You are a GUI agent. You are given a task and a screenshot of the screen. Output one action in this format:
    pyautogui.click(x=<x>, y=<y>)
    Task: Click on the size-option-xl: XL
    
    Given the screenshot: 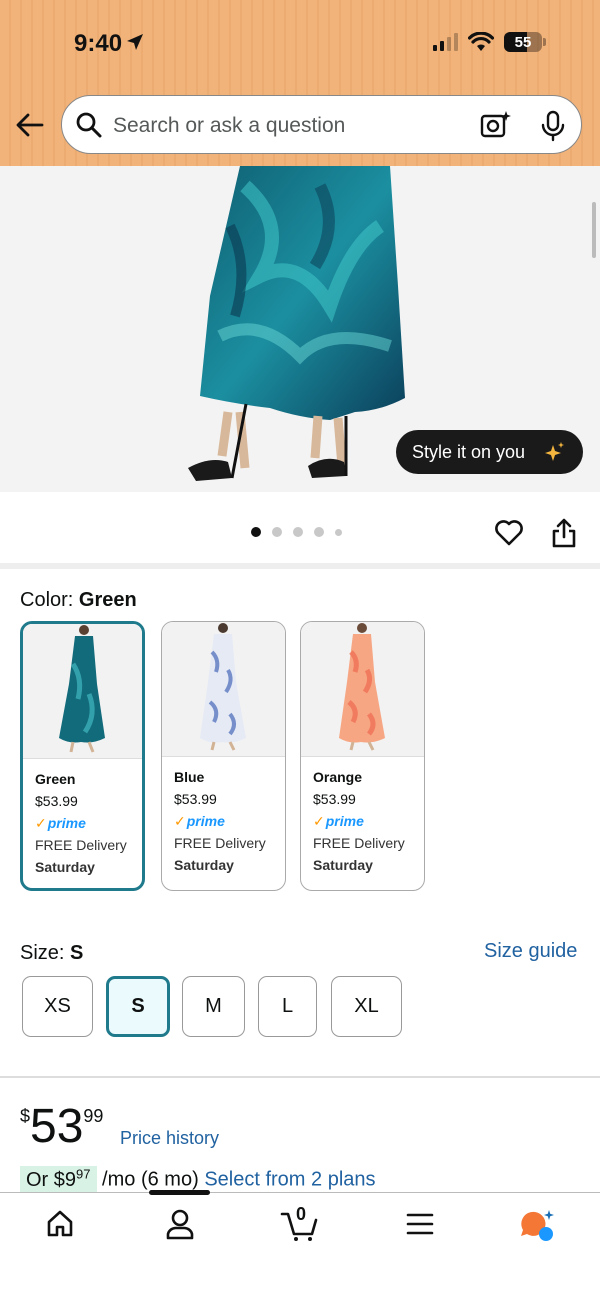 What is the action you would take?
    pyautogui.click(x=366, y=1006)
    